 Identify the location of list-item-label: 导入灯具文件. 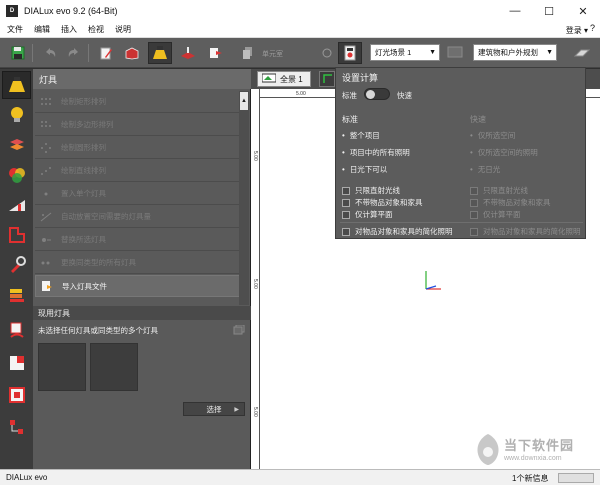
(84, 286).